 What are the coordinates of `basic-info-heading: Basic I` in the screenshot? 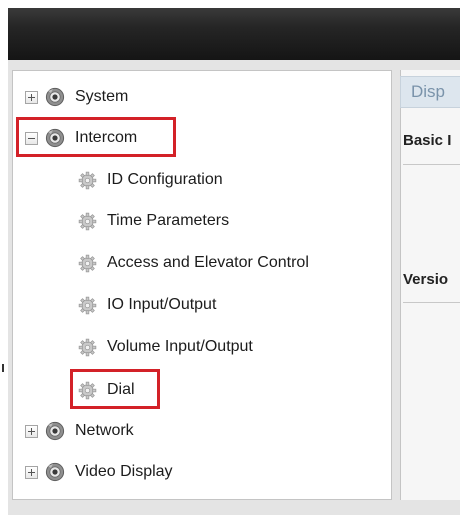 It's located at (427, 140).